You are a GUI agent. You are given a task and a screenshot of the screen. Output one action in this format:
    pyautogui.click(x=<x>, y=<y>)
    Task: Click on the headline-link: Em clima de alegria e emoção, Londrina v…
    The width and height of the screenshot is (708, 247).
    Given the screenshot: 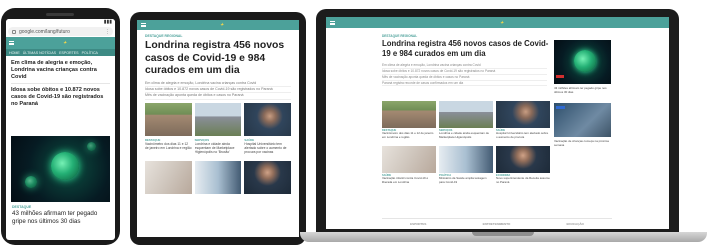 What is the action you would take?
    pyautogui.click(x=60, y=70)
    